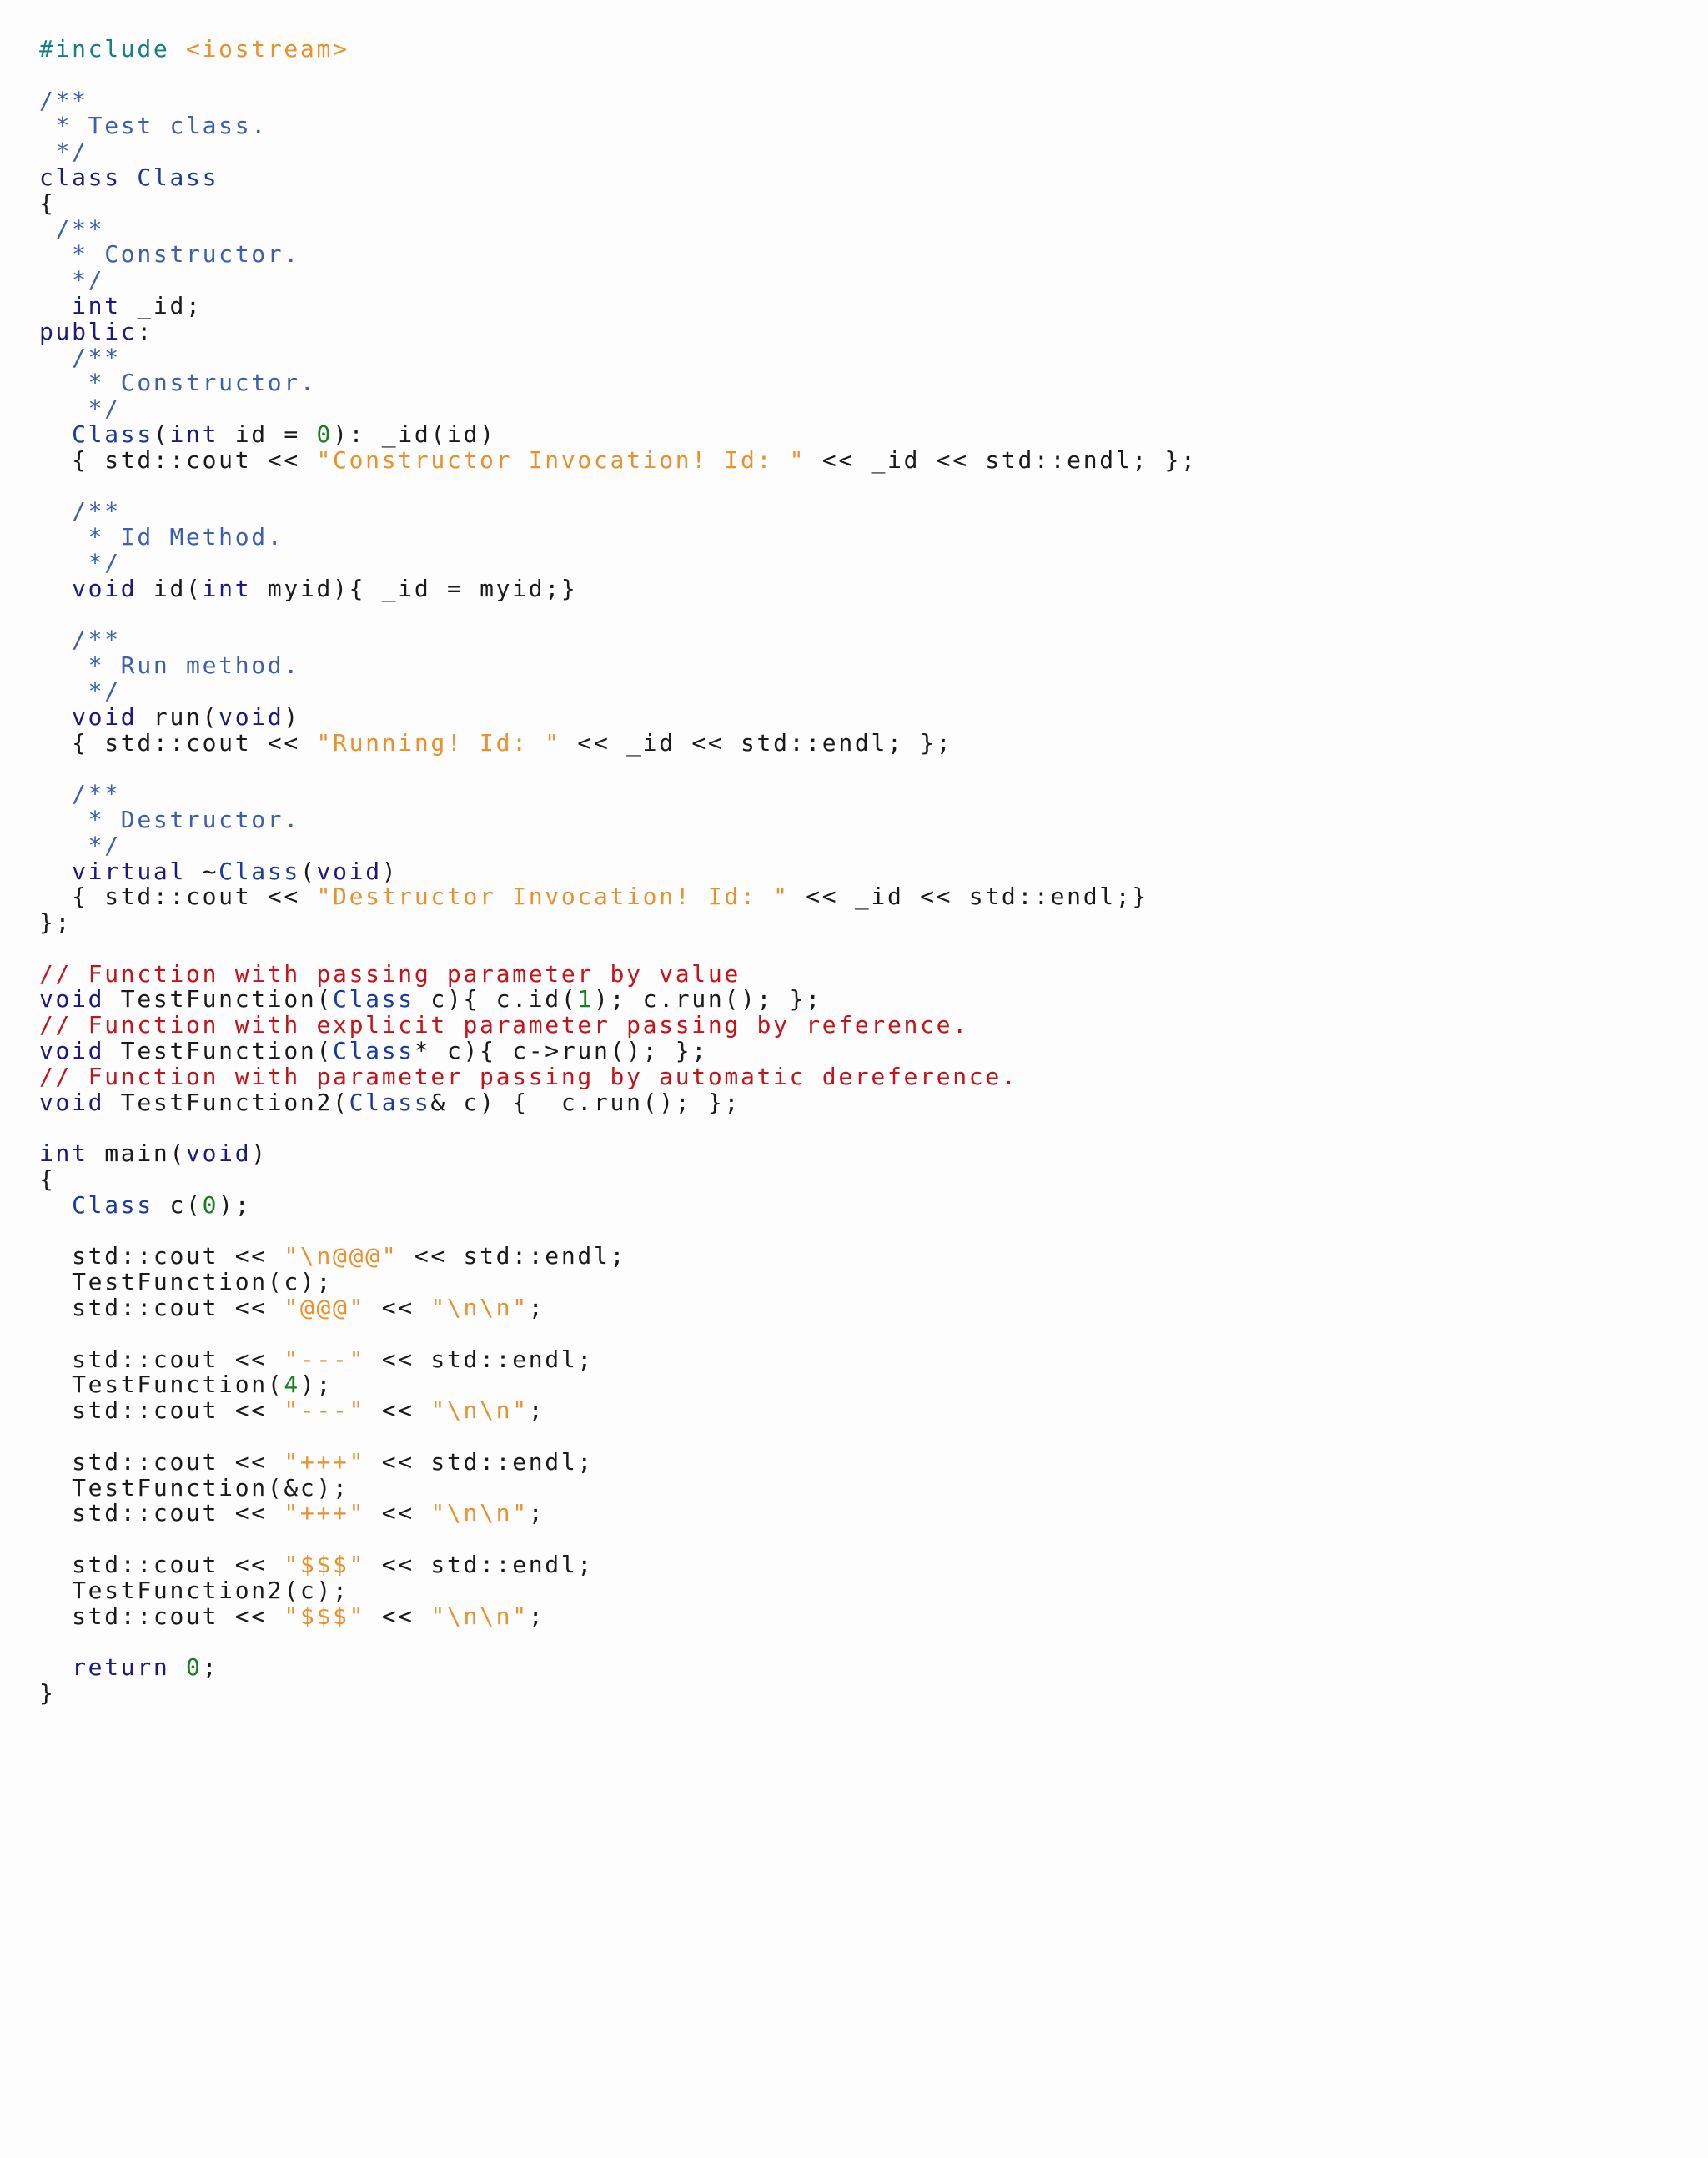  I want to click on code-line: };, so click(618, 922).